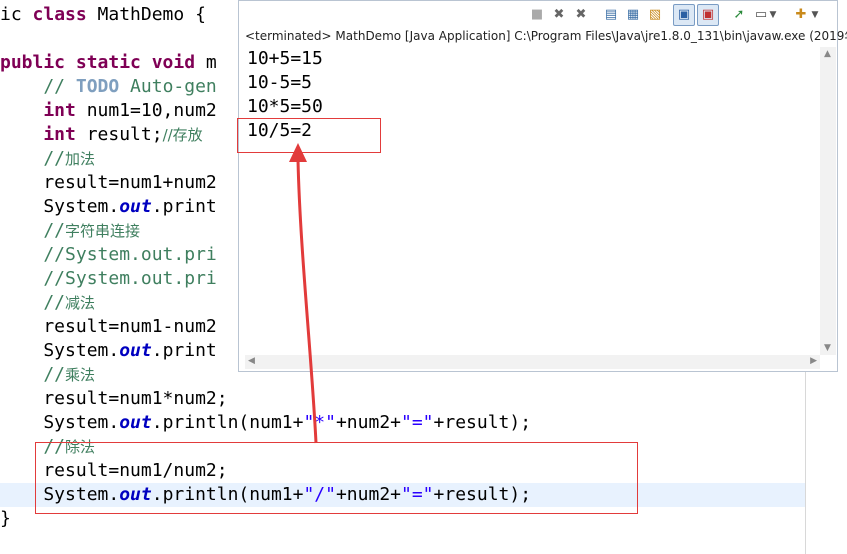 This screenshot has height=554, width=847. I want to click on code-text: result=num1*num2;, so click(114, 398).